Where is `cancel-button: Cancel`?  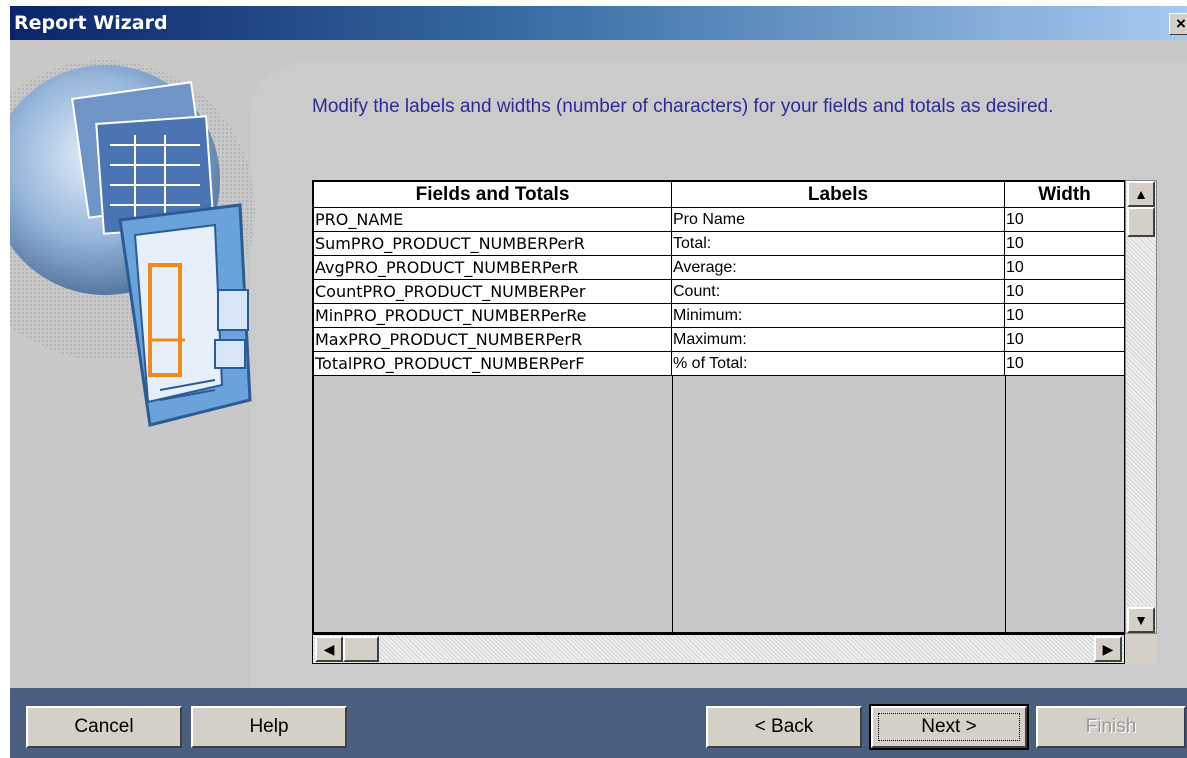
cancel-button: Cancel is located at coordinates (104, 727).